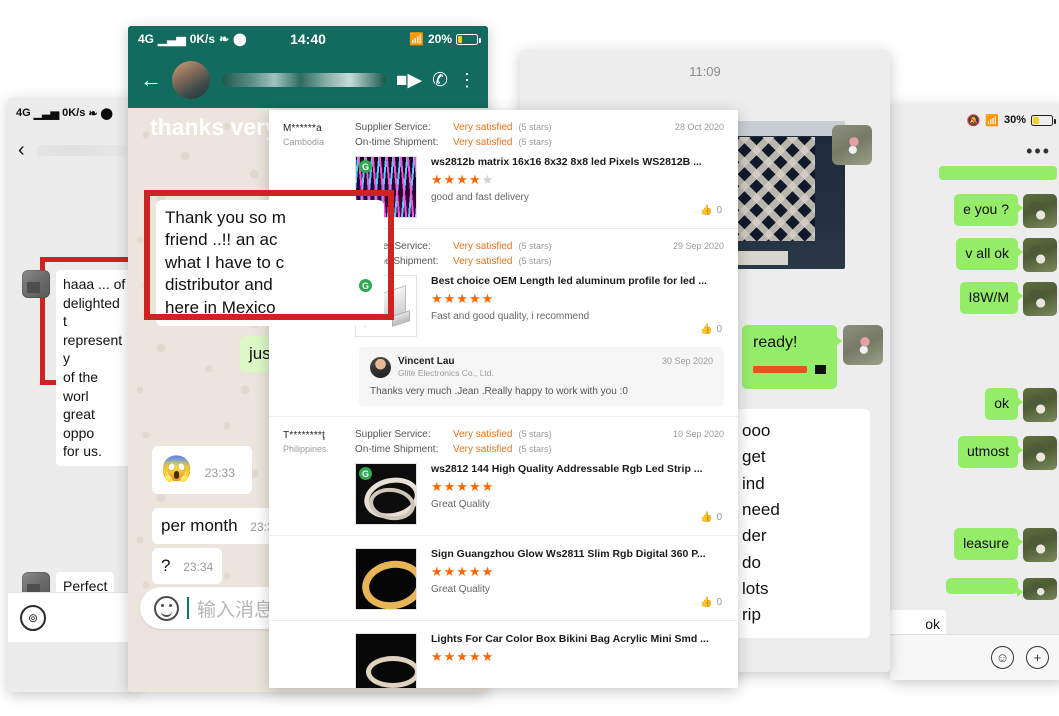 The image size is (1059, 716). I want to click on redacted-content, so click(790, 370).